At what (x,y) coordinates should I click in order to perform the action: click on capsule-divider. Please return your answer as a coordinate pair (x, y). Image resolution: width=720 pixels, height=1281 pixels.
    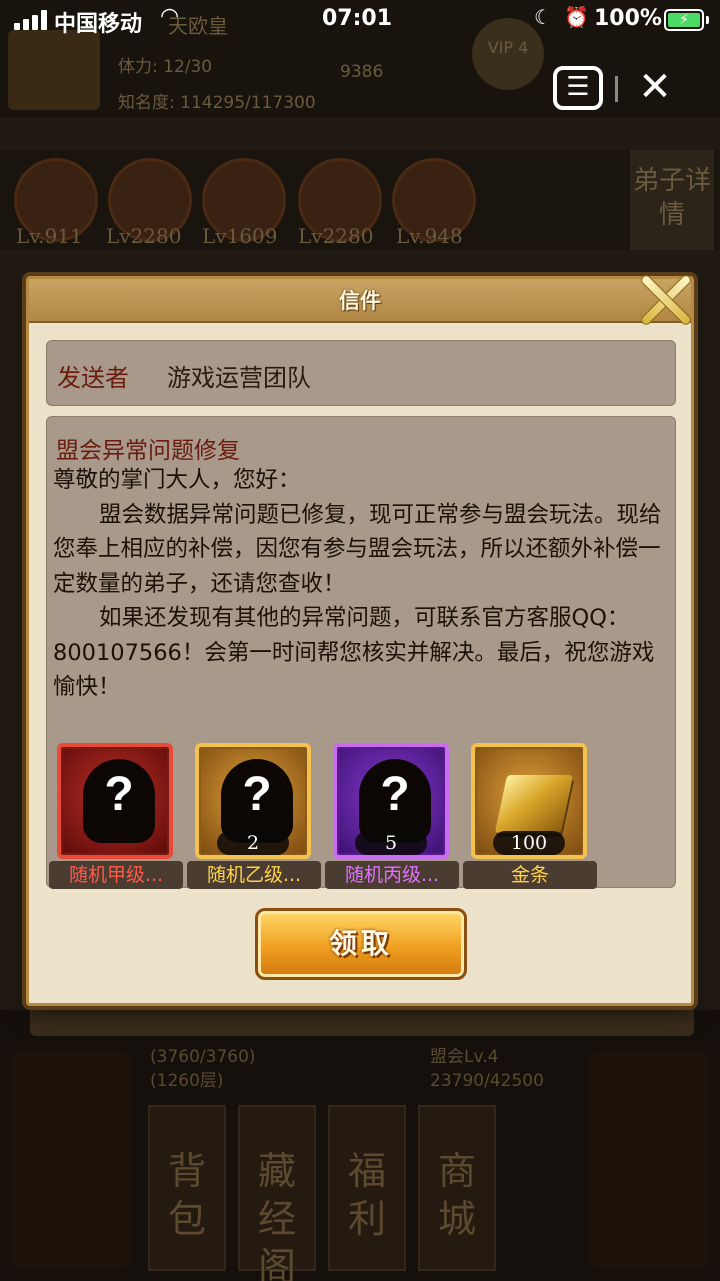
    Looking at the image, I should click on (616, 89).